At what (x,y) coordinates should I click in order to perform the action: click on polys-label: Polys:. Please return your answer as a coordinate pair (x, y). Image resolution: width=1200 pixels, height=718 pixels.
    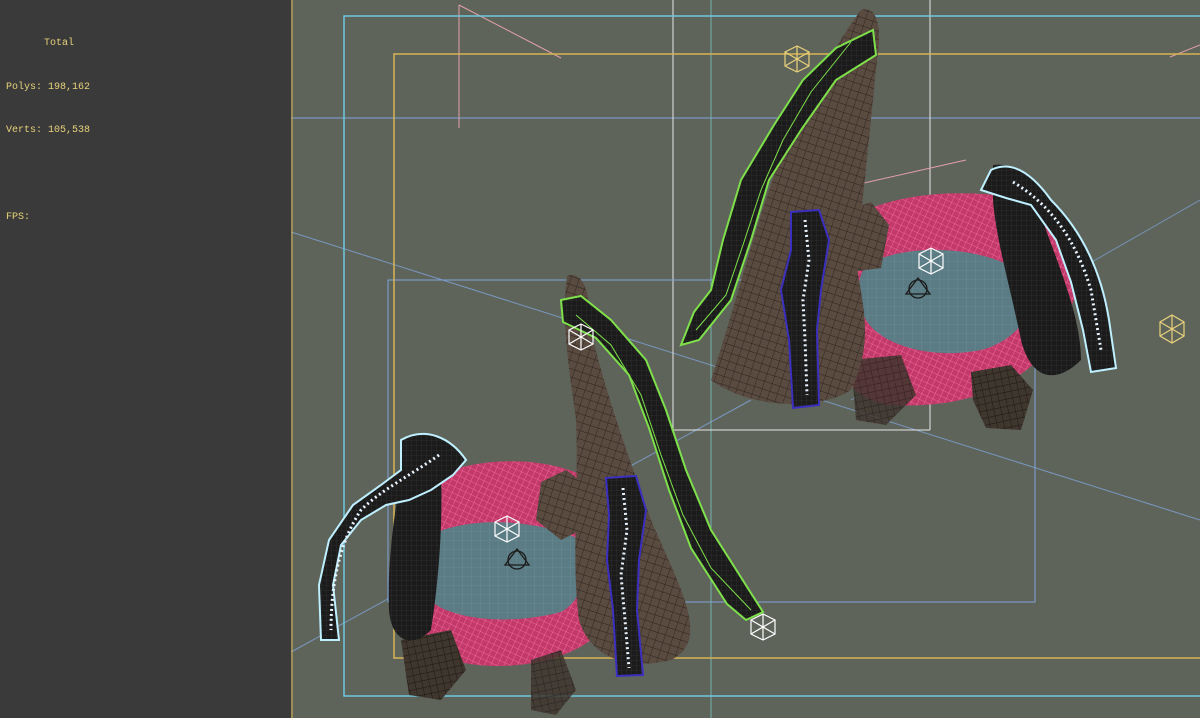
    Looking at the image, I should click on (24, 87).